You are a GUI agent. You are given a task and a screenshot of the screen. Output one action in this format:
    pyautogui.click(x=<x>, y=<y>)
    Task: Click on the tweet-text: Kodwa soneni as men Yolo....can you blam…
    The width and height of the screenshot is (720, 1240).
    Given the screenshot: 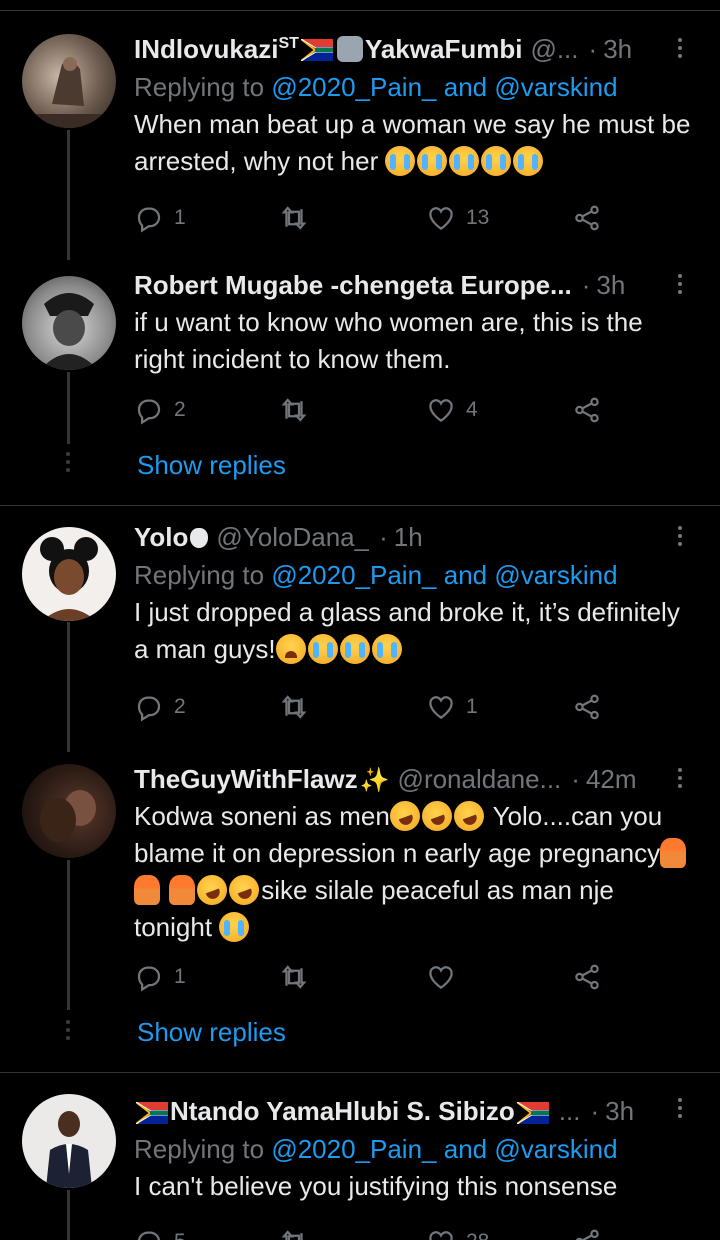 What is the action you would take?
    pyautogui.click(x=413, y=871)
    